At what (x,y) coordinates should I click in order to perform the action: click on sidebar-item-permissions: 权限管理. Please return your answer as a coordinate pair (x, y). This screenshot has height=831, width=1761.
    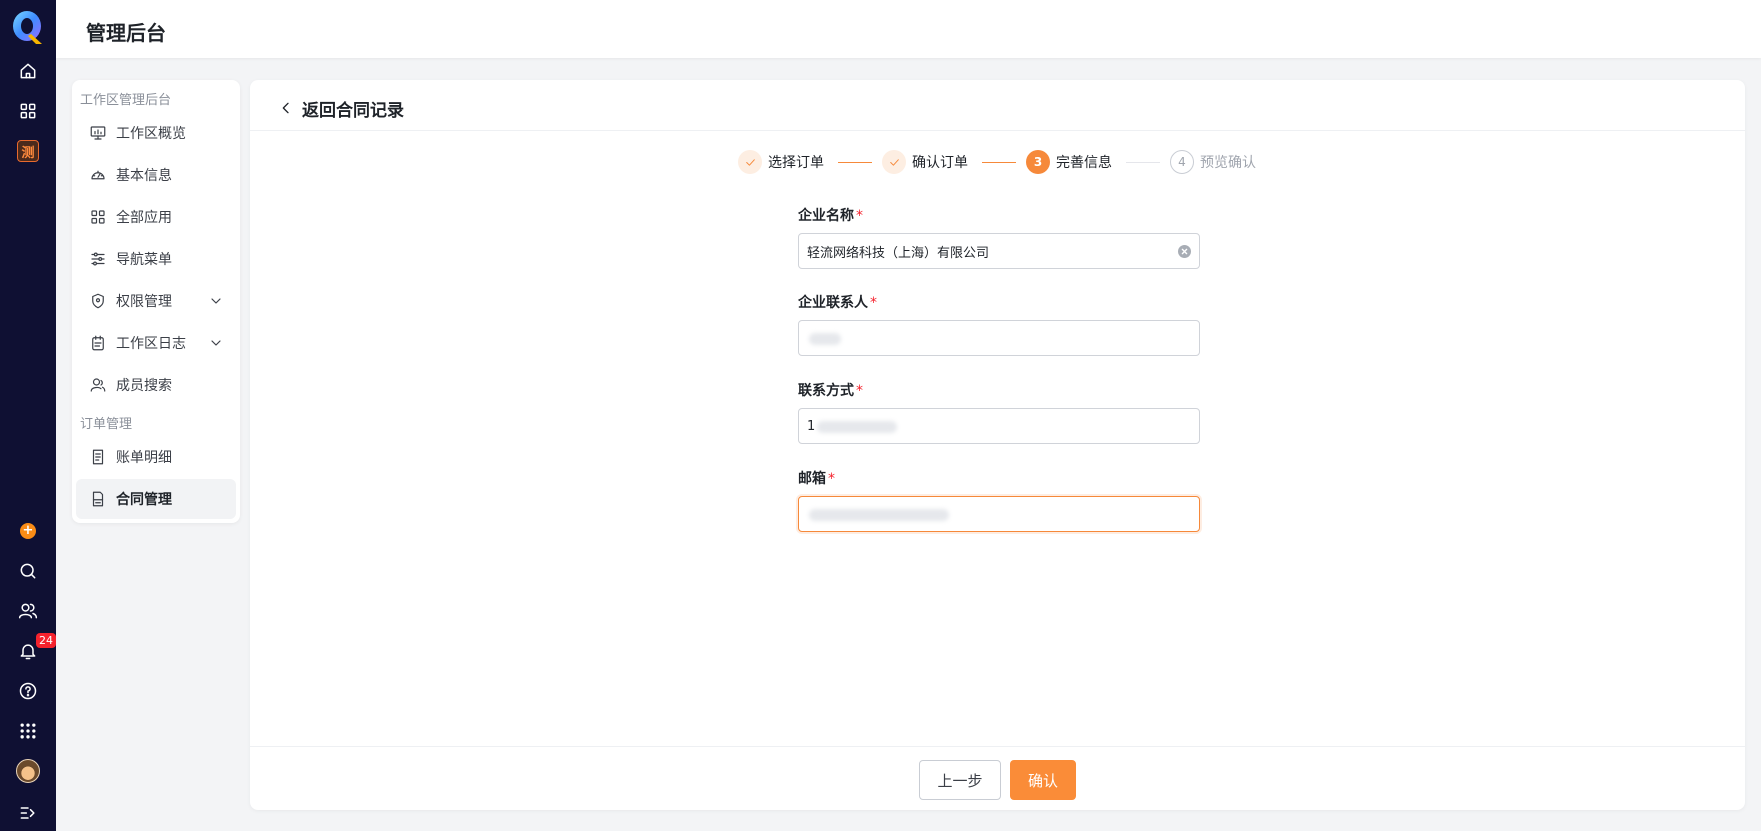
    Looking at the image, I should click on (156, 301).